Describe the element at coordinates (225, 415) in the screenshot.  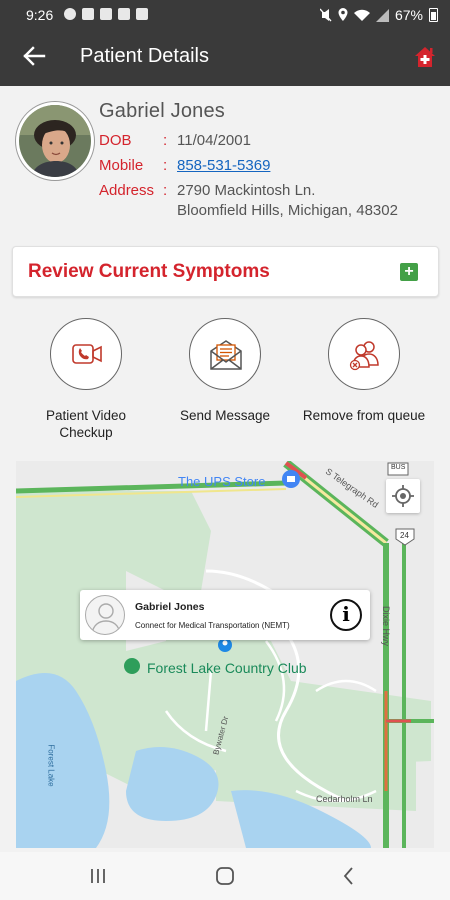
I see `send-message-label: Send Message` at that location.